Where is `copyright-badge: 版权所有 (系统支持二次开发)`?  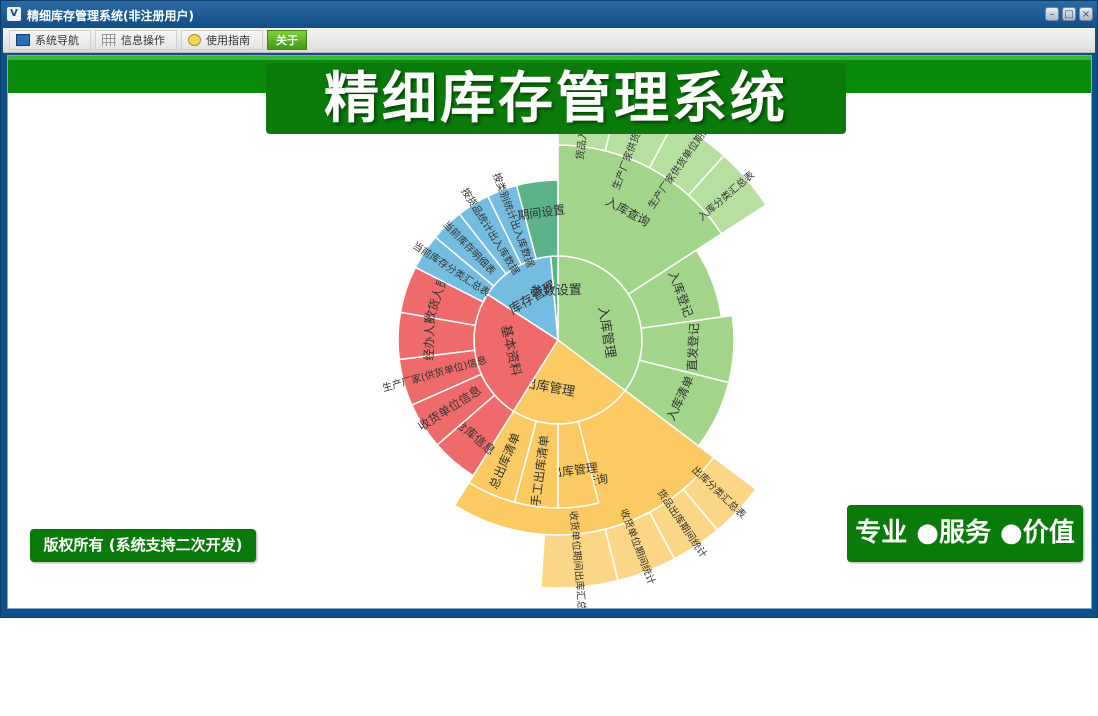
copyright-badge: 版权所有 (系统支持二次开发) is located at coordinates (143, 545).